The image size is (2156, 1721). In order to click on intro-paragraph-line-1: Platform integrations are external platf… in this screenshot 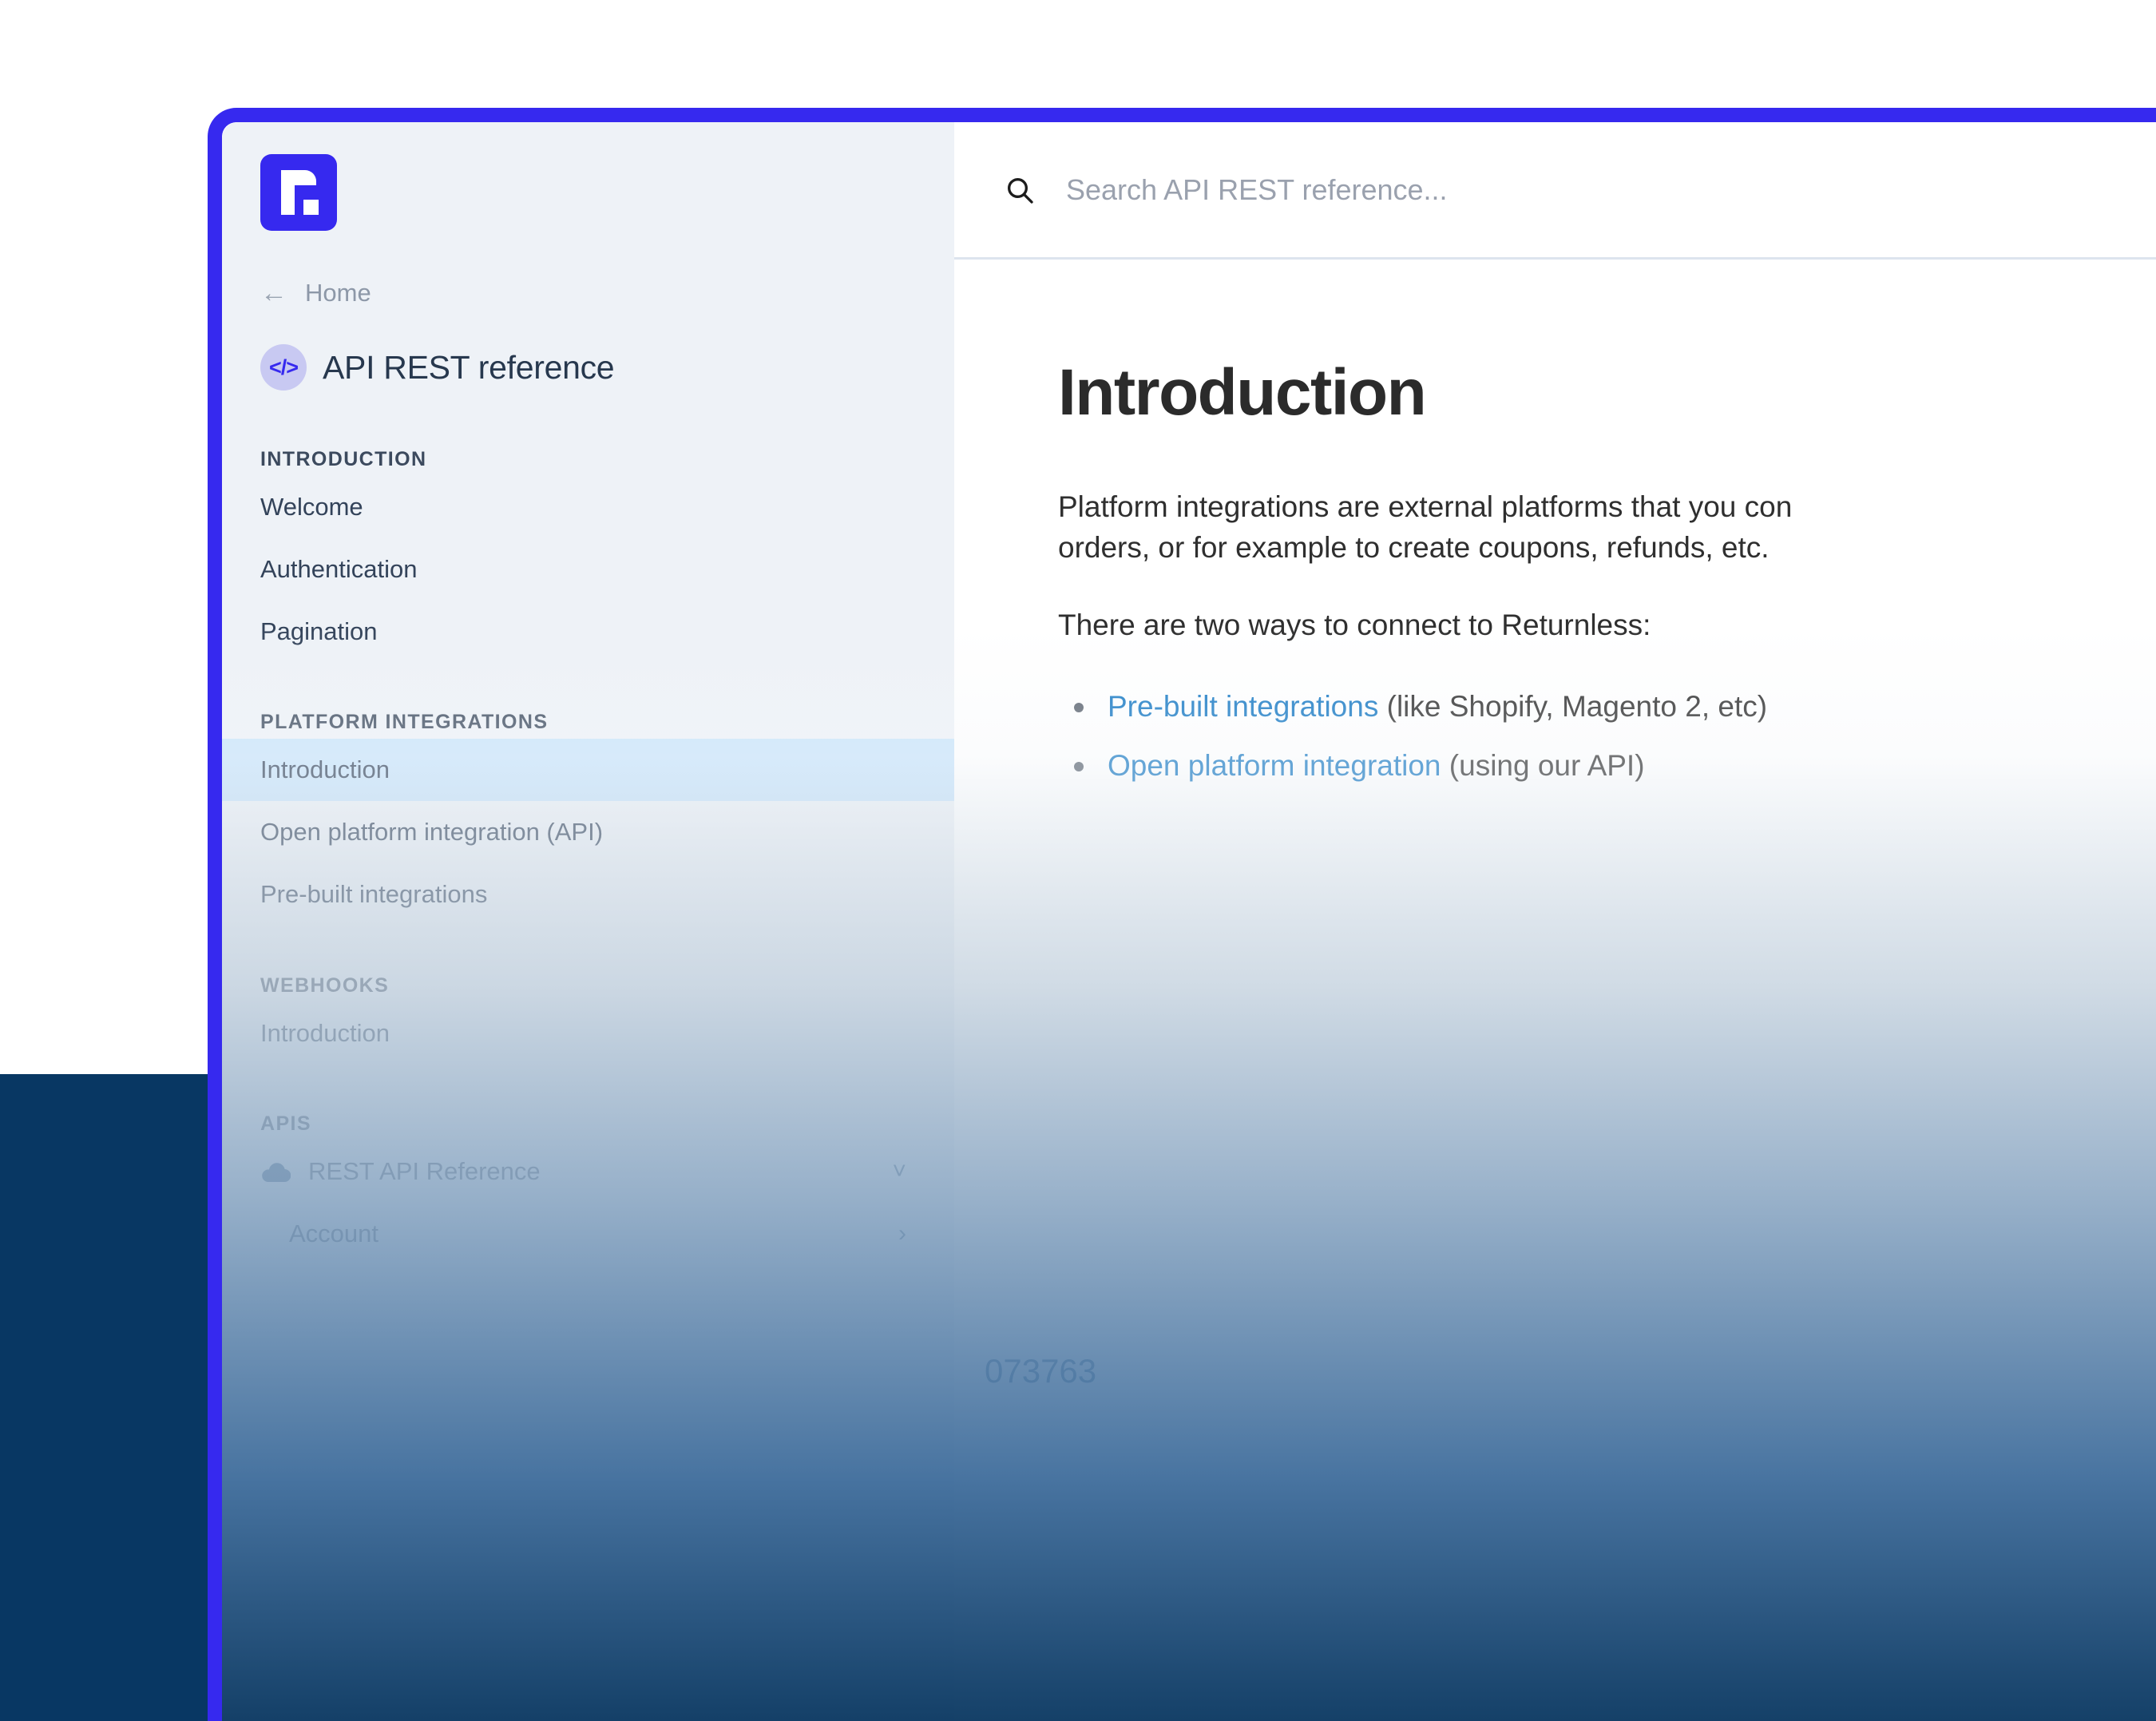, I will do `click(1425, 507)`.